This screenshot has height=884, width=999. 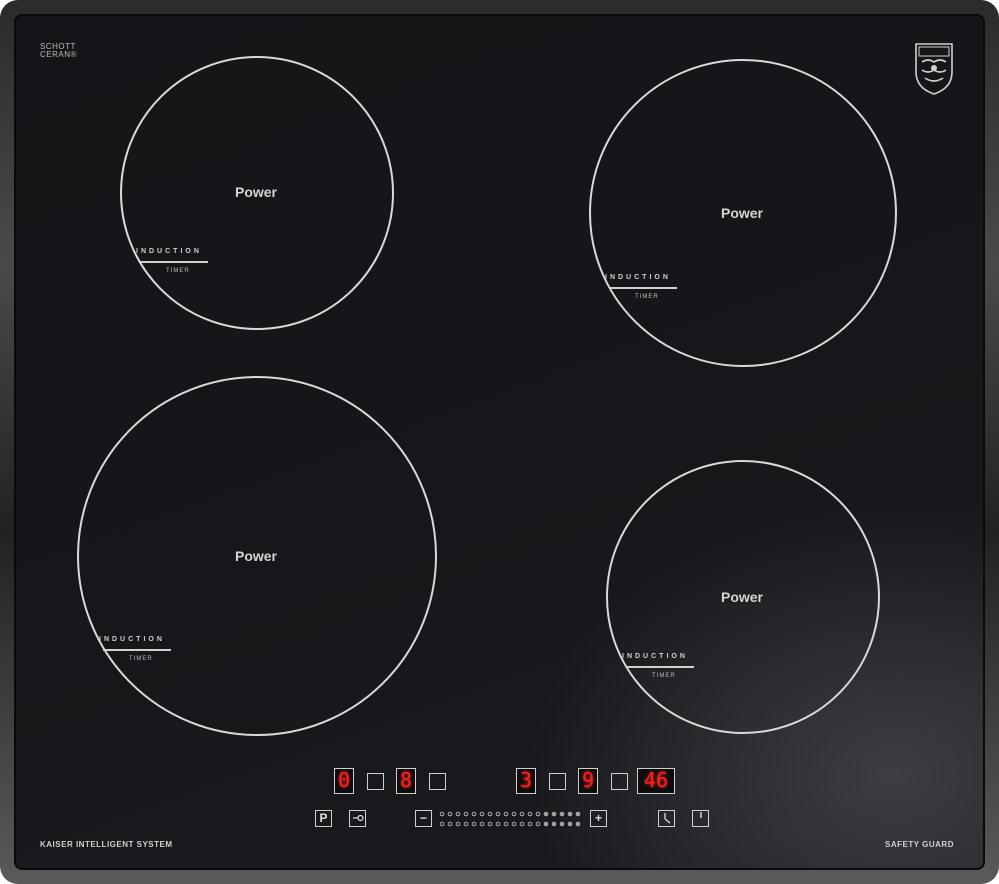 I want to click on timer-button, so click(x=666, y=818).